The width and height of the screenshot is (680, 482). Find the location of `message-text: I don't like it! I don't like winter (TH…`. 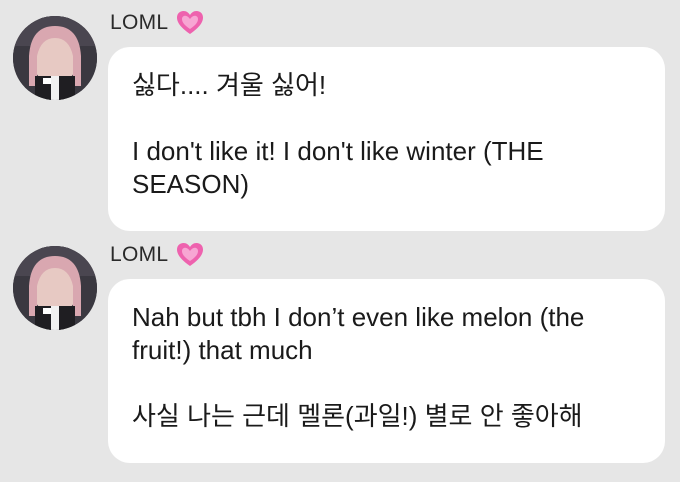

message-text: I don't like it! I don't like winter (TH… is located at coordinates (338, 167).